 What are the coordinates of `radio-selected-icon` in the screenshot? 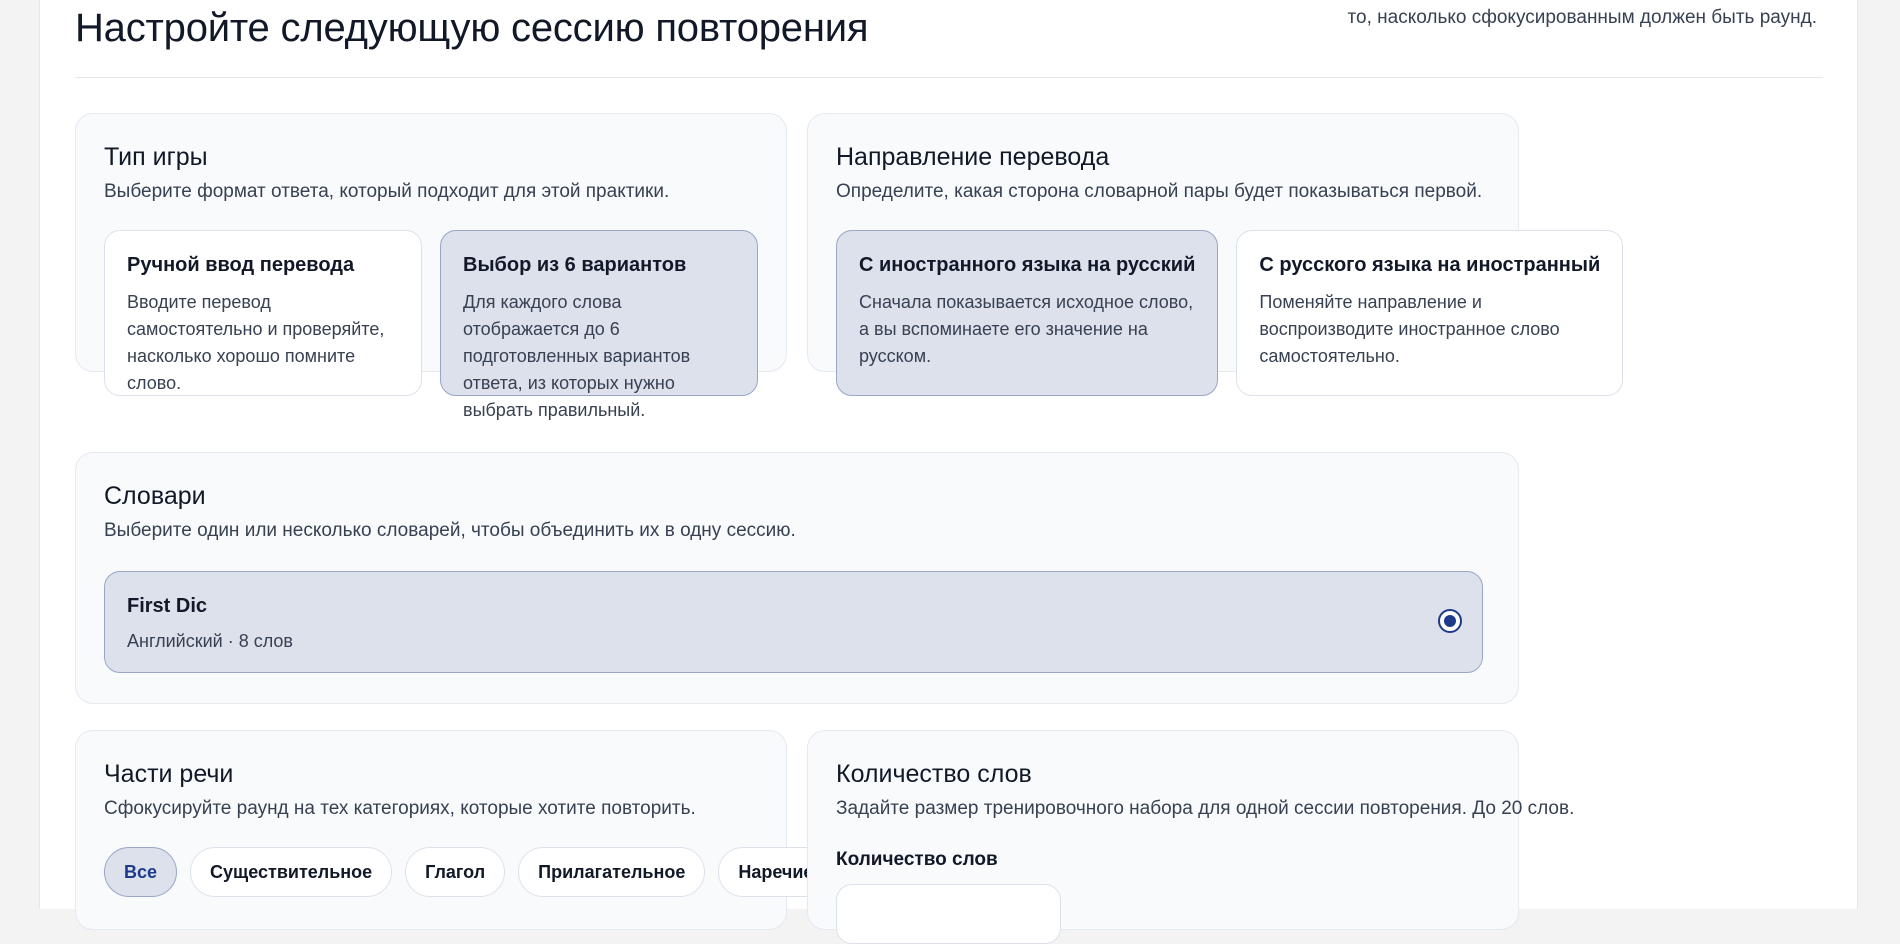 It's located at (1450, 621).